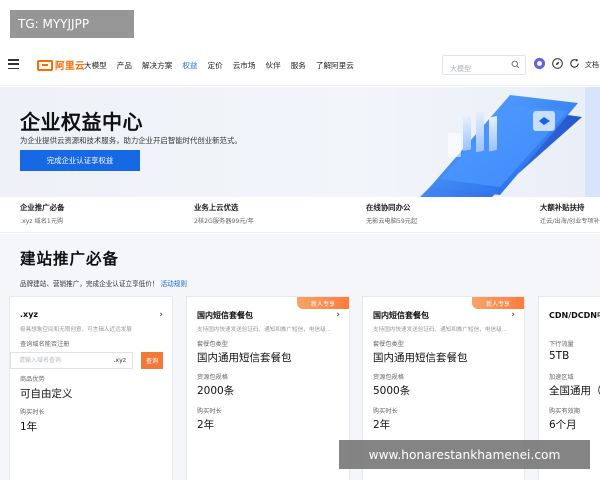 The width and height of the screenshot is (600, 480). What do you see at coordinates (574, 63) in the screenshot?
I see `refresh-icon` at bounding box center [574, 63].